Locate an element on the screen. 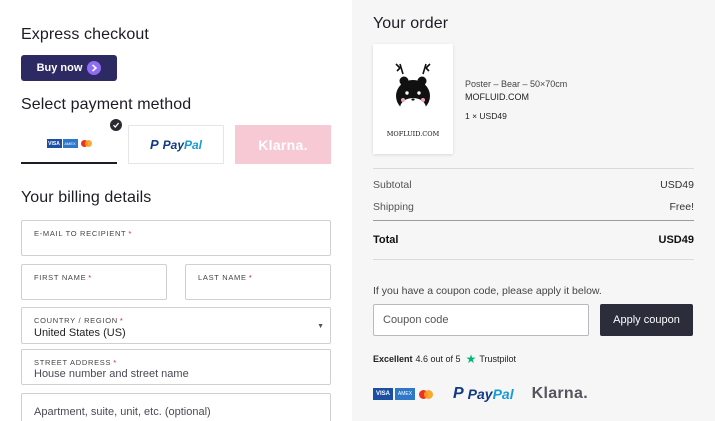 The image size is (715, 421). payment-option-cards: VISA AMEX is located at coordinates (69, 144).